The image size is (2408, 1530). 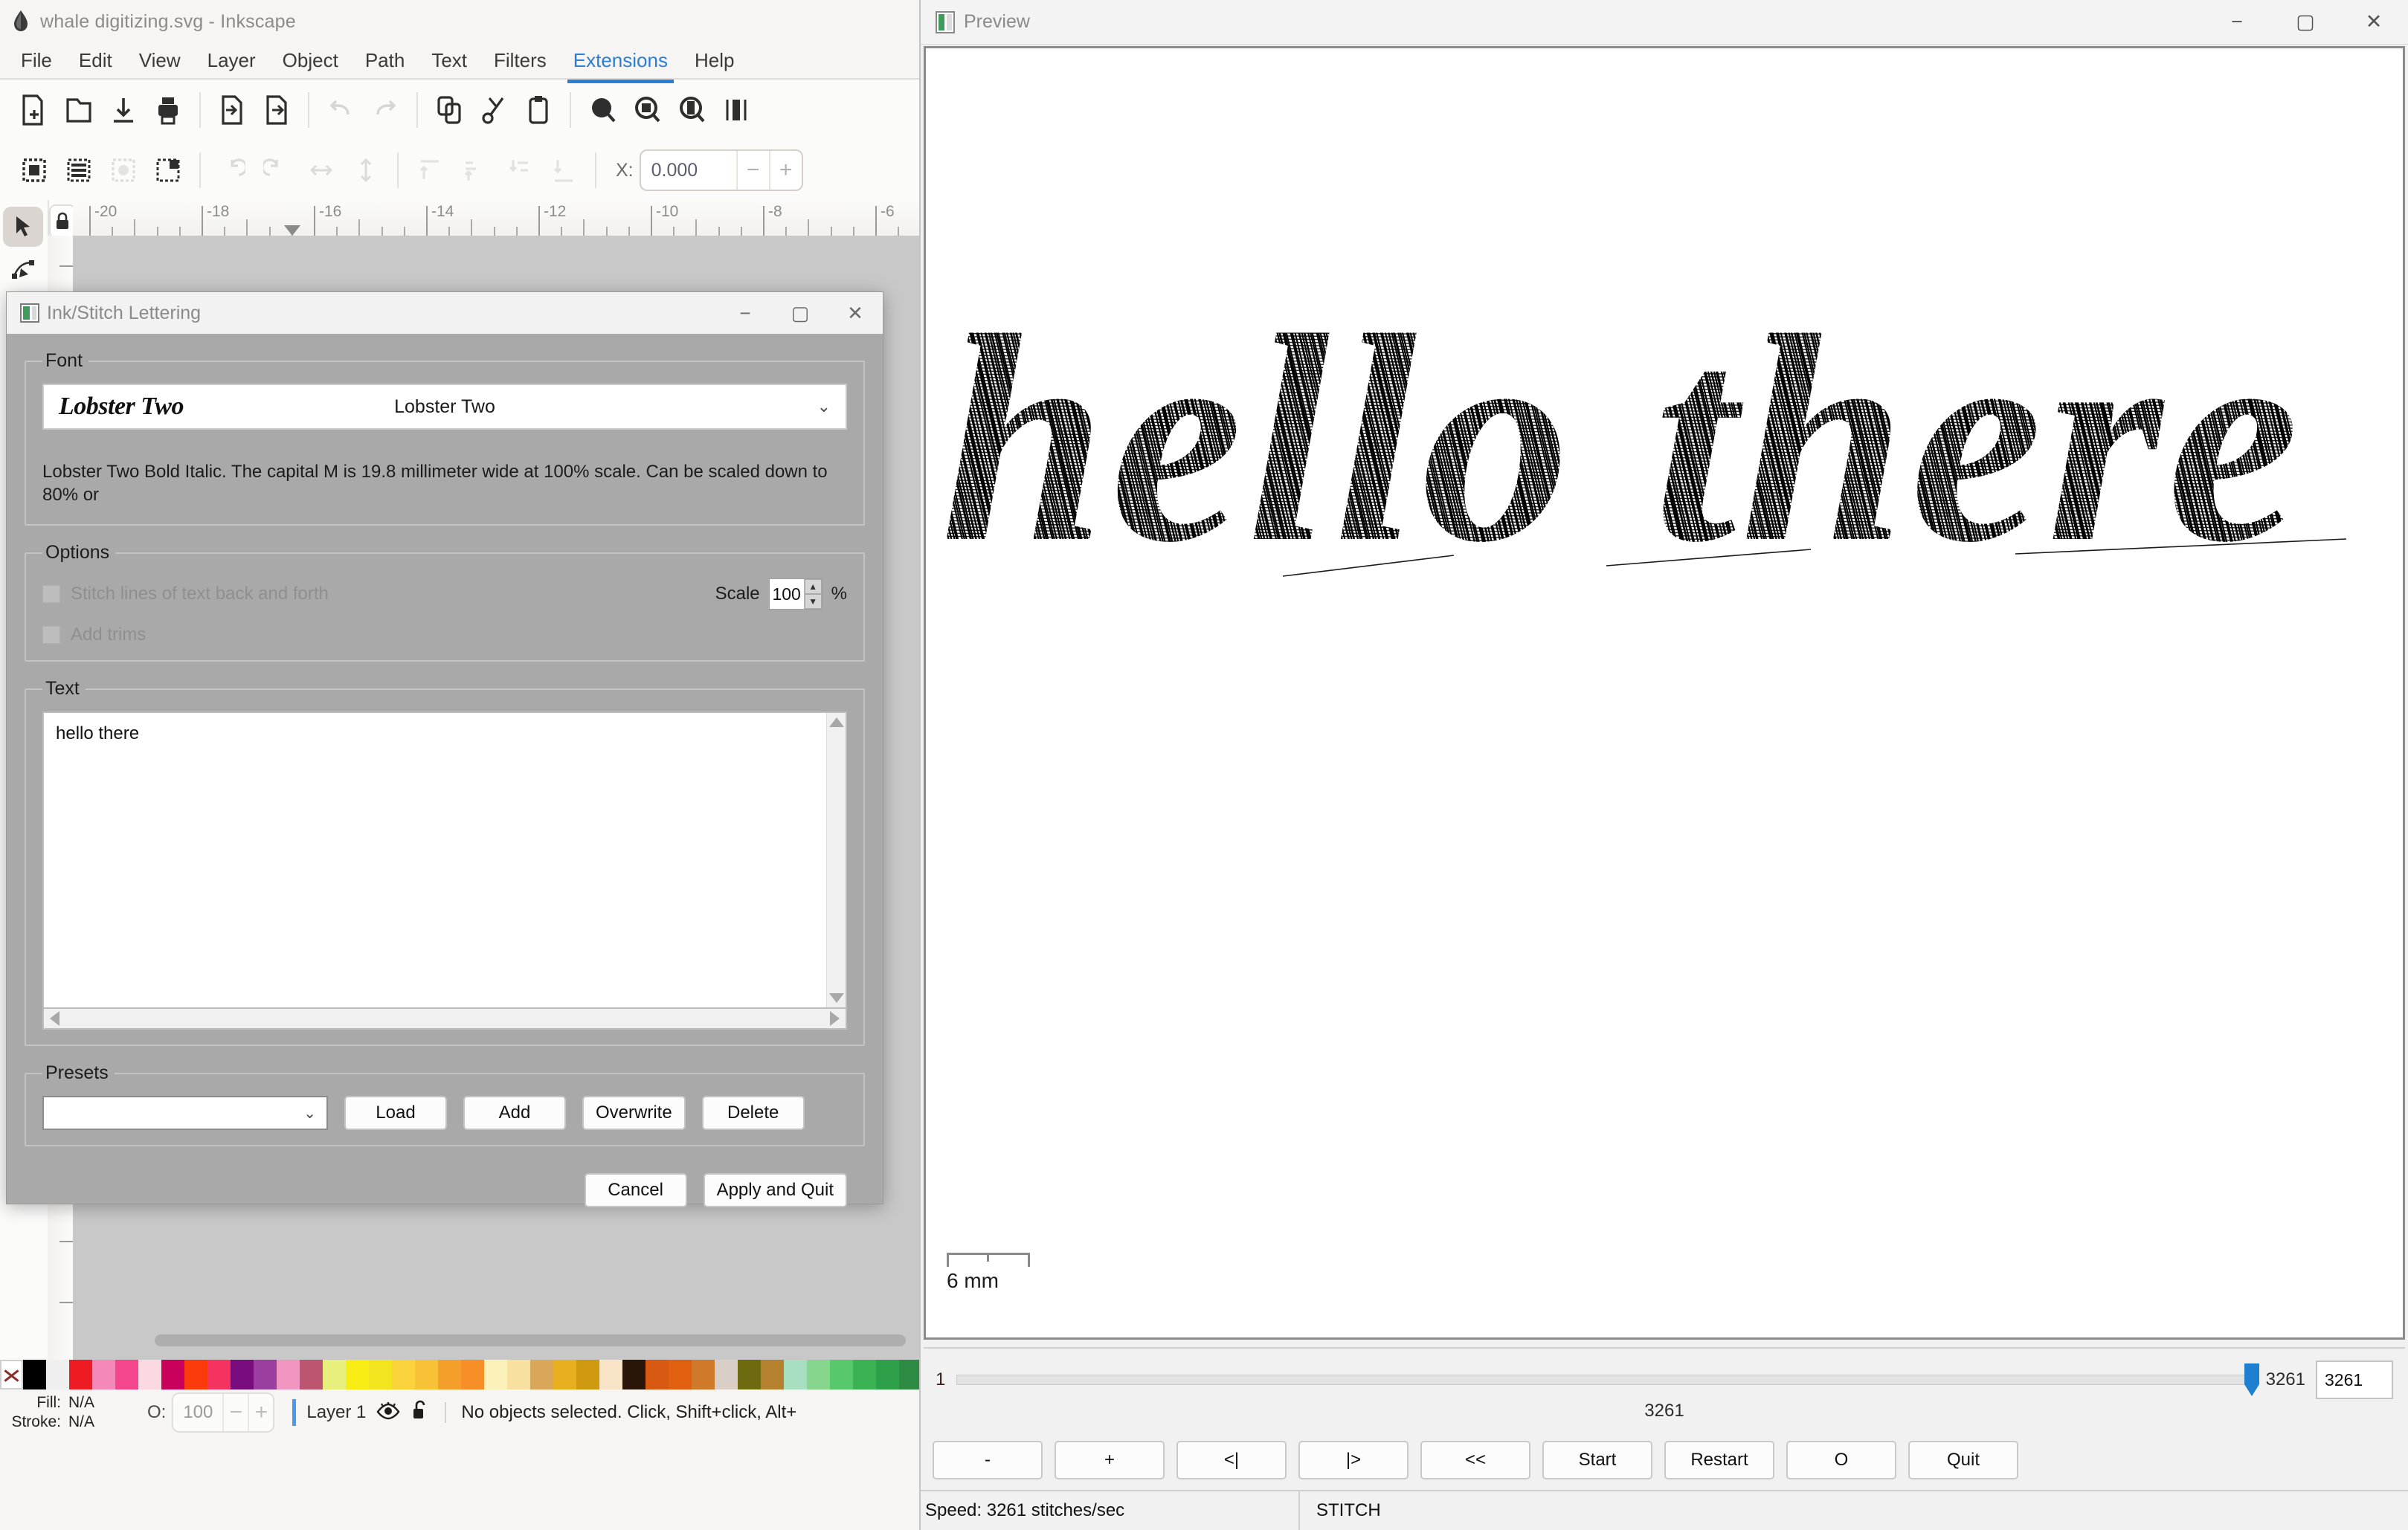 I want to click on menu-layer: Layer, so click(x=232, y=61).